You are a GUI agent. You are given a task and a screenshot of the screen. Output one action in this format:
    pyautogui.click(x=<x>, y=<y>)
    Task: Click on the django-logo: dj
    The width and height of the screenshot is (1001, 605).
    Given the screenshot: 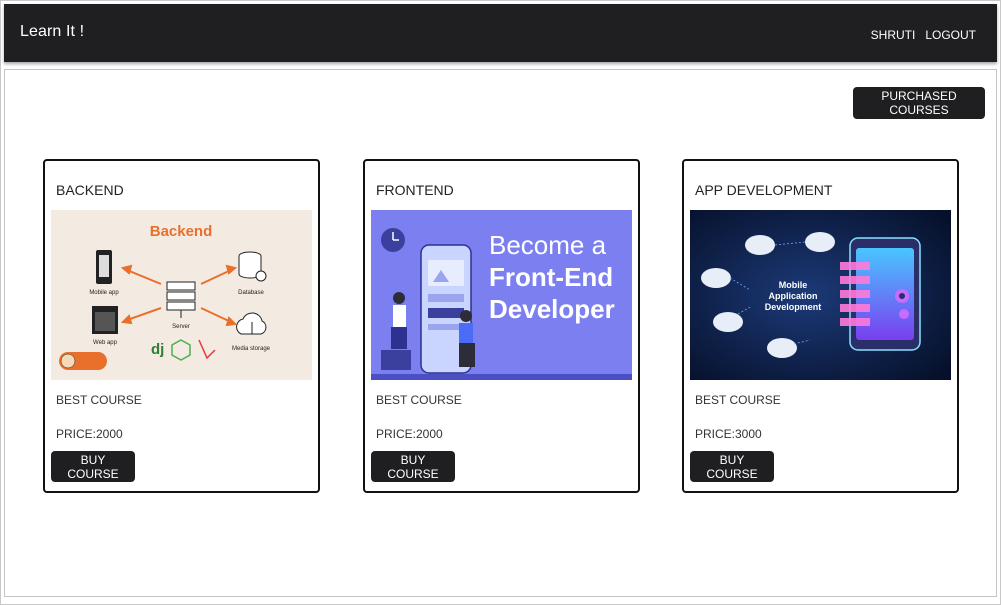 What is the action you would take?
    pyautogui.click(x=157, y=349)
    